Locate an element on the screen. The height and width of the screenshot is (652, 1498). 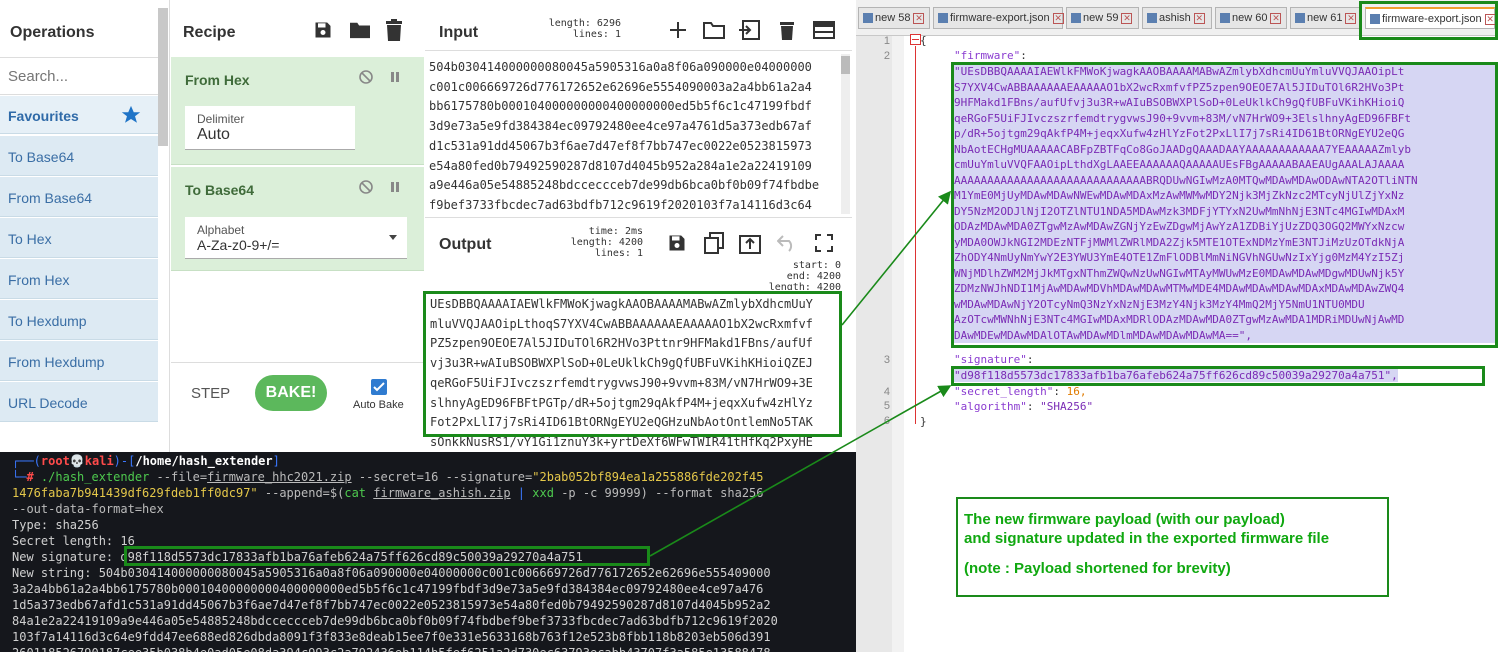
connector-arrows is located at coordinates (800, 373).